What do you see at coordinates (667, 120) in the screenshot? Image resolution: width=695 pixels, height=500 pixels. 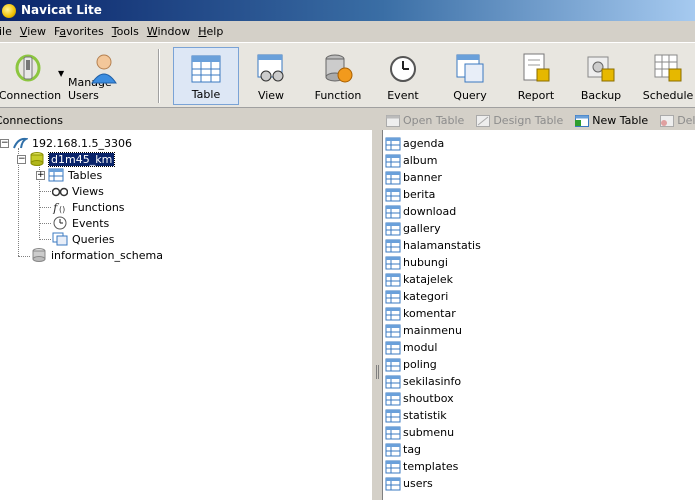 I see `delete-table-icon` at bounding box center [667, 120].